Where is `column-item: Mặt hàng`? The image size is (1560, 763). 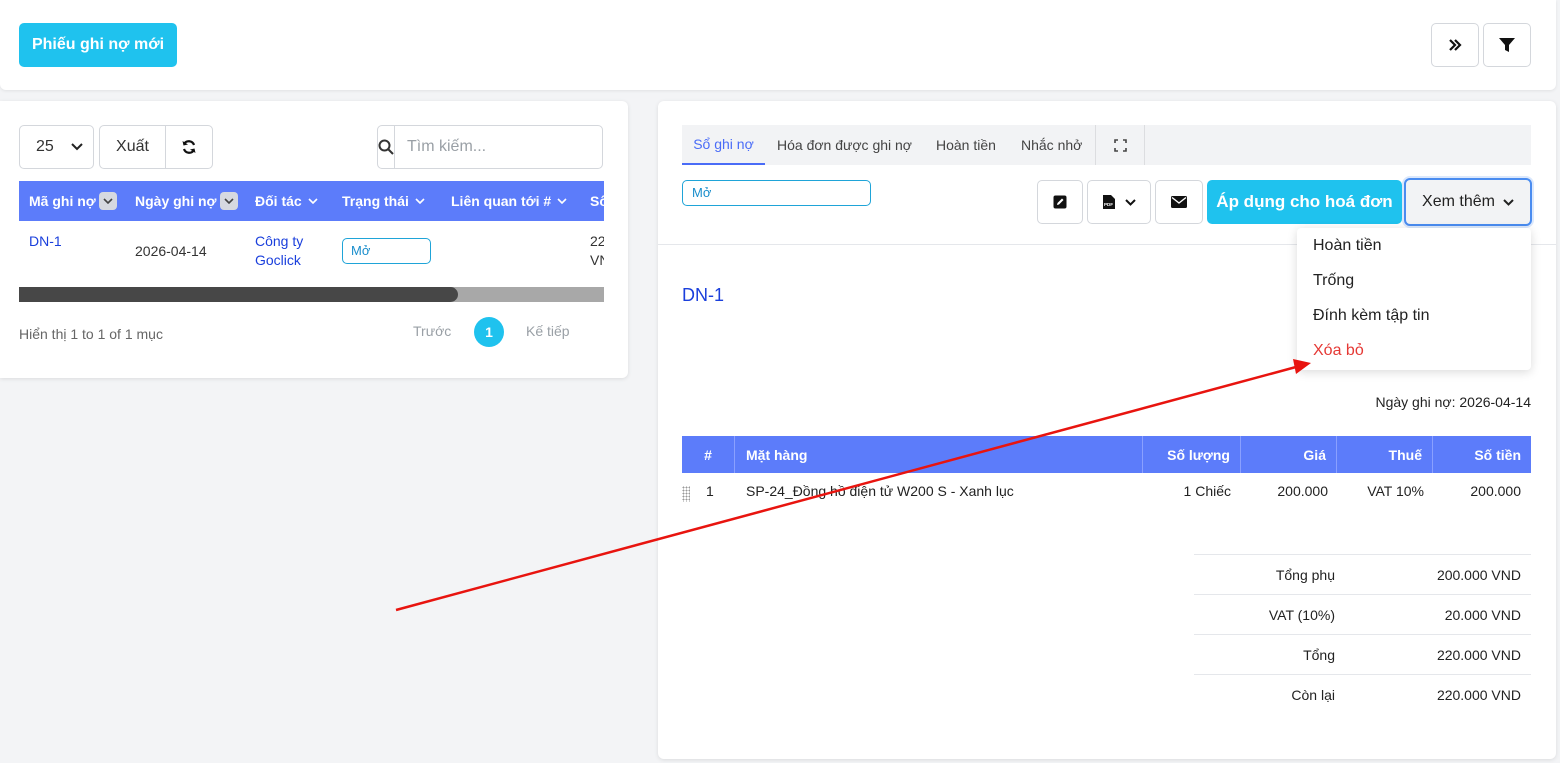 column-item: Mặt hàng is located at coordinates (939, 454).